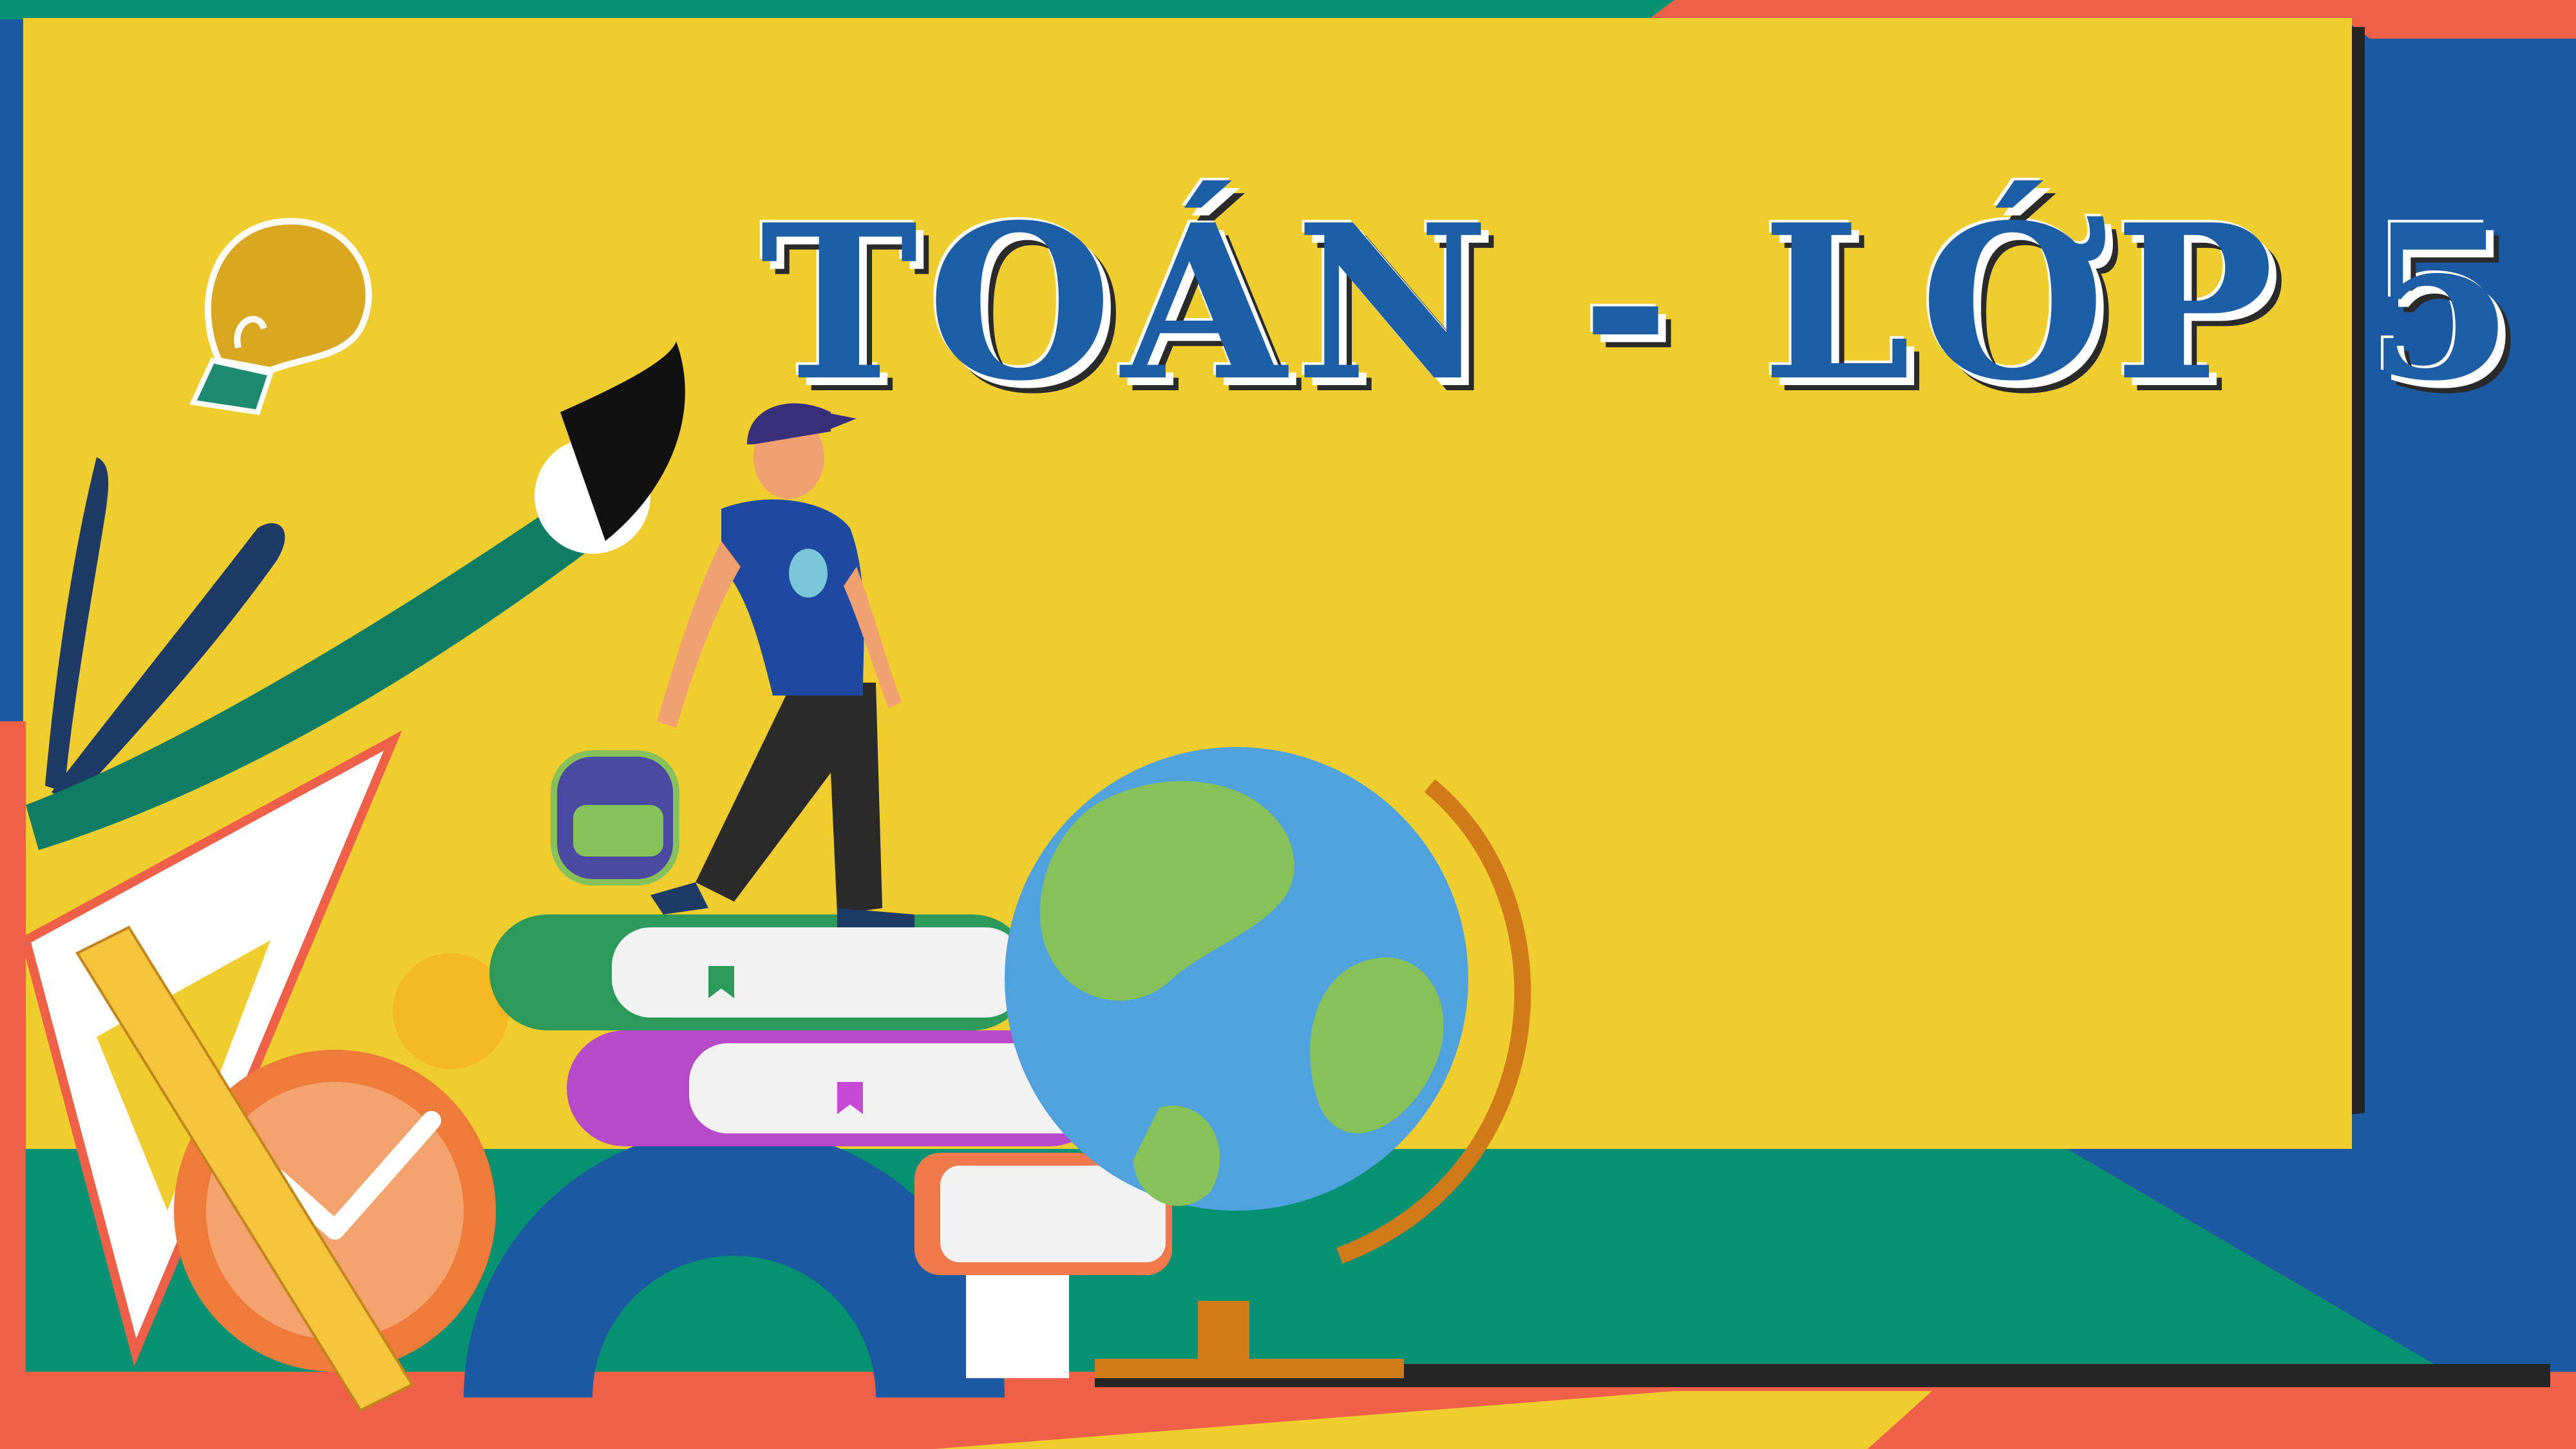  I want to click on frame-coral-left-bottom, so click(13, 1056).